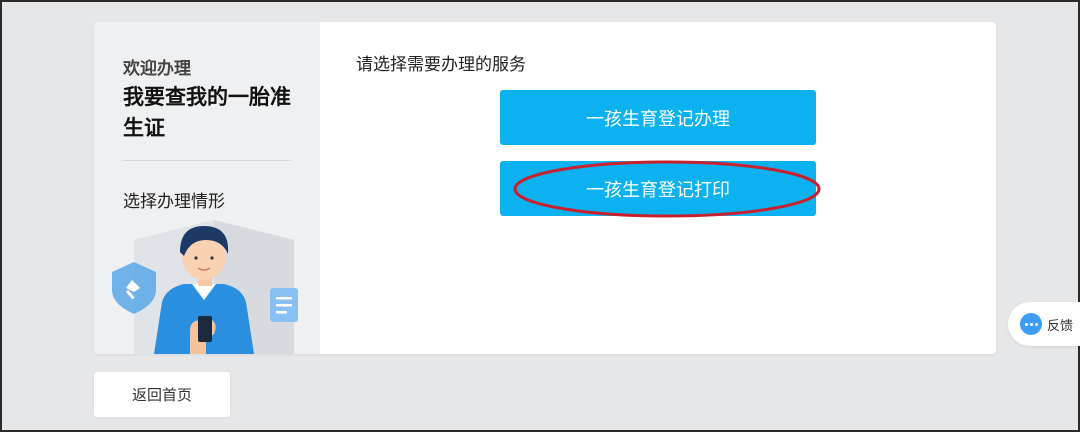 The height and width of the screenshot is (432, 1080). I want to click on service-button-register: 一孩生育登记办理, so click(658, 117).